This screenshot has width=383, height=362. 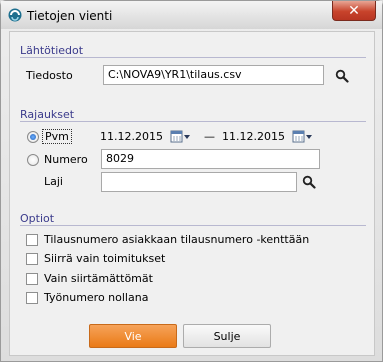 I want to click on close-button: Sulje, so click(x=227, y=336).